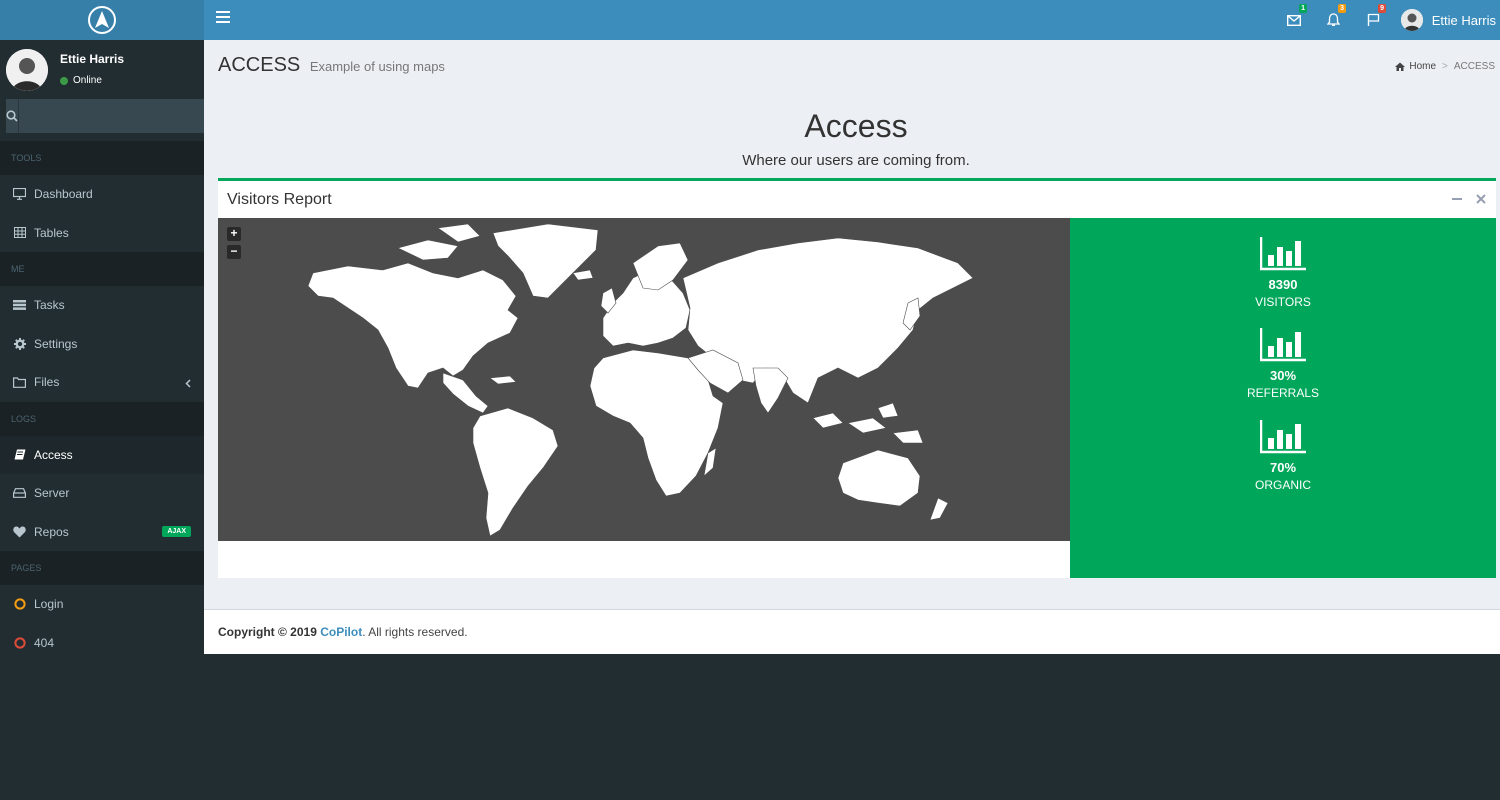 Image resolution: width=1500 pixels, height=800 pixels. Describe the element at coordinates (51, 531) in the screenshot. I see `sidebar-item-label: Repos` at that location.